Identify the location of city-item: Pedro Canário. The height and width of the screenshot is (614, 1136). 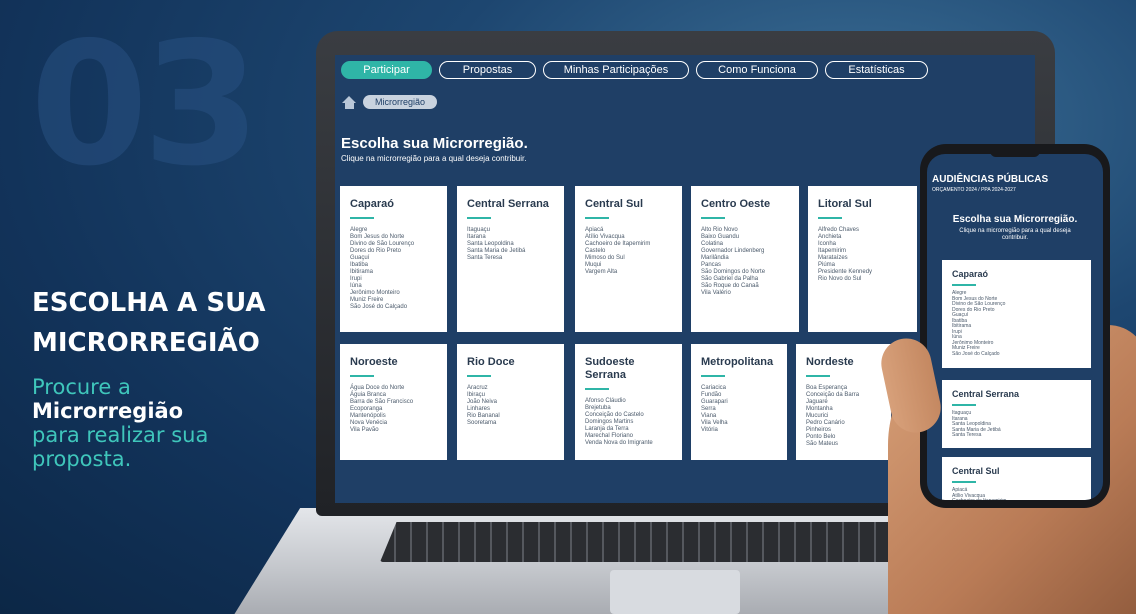
(825, 423).